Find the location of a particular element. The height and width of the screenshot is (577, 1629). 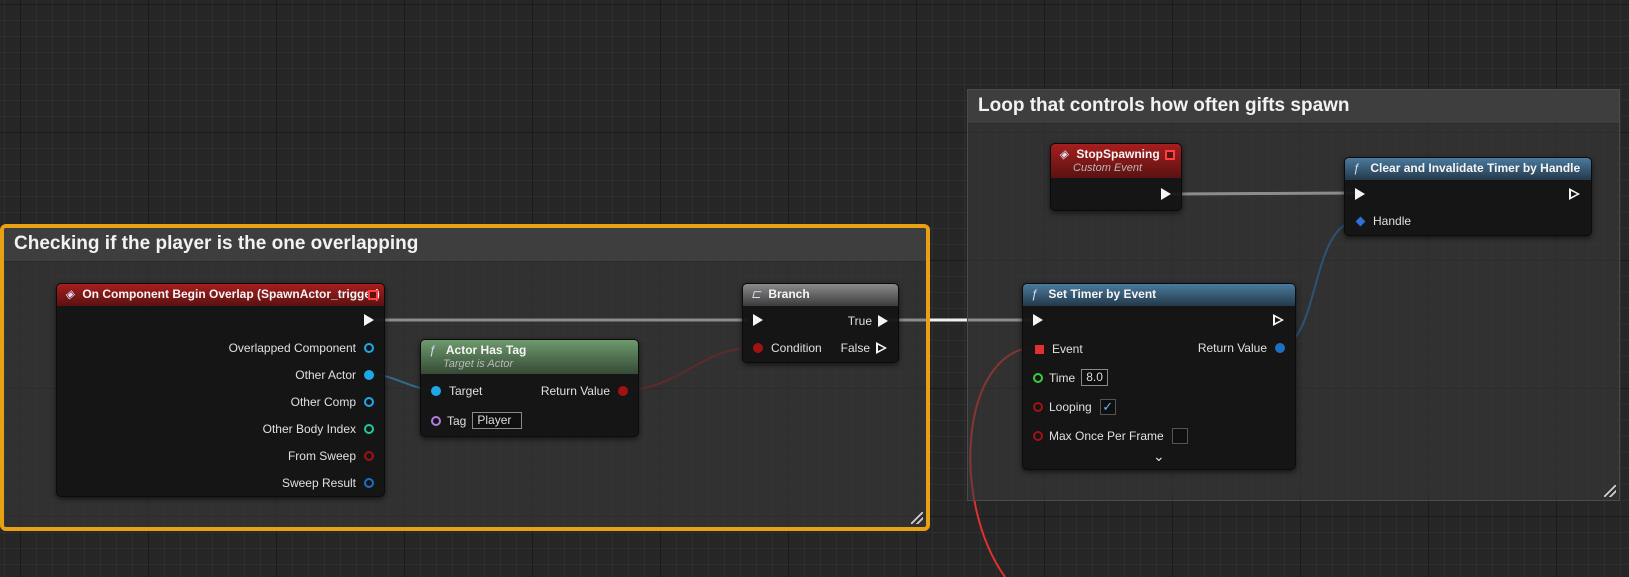

chevron-down-icon: ⌄ is located at coordinates (1159, 456).